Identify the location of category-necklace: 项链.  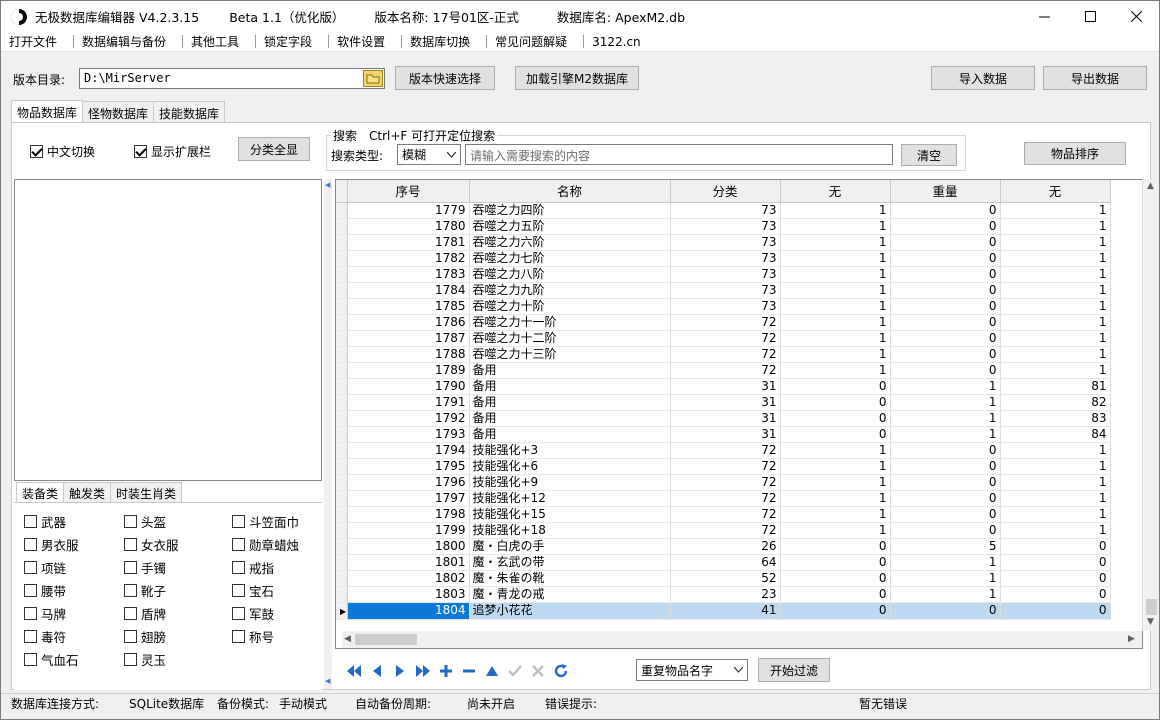
(45, 567).